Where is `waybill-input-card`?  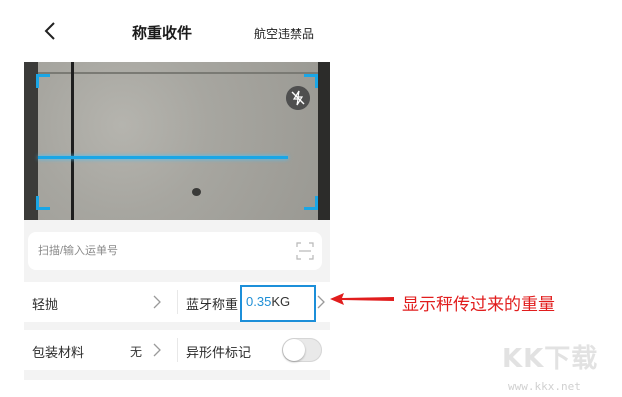
waybill-input-card is located at coordinates (175, 251).